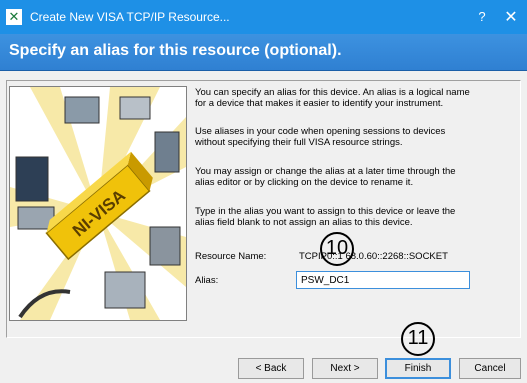 The width and height of the screenshot is (527, 383). What do you see at coordinates (231, 256) in the screenshot?
I see `resource-name-label: Resource Name:` at bounding box center [231, 256].